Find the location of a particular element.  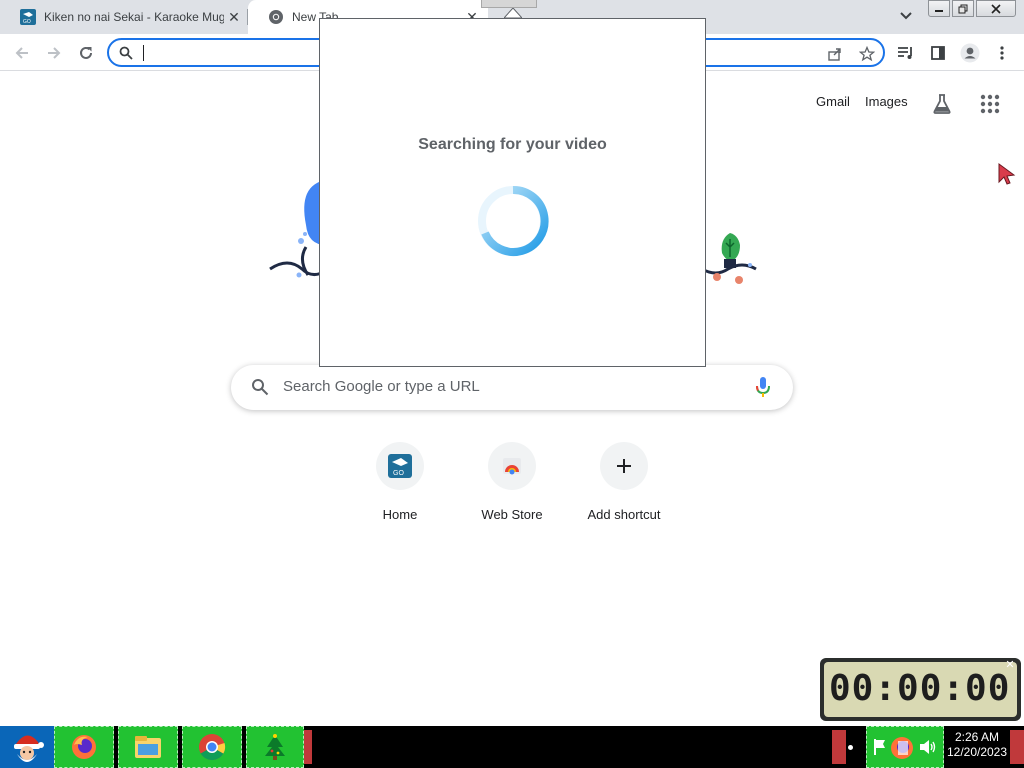

minimize-button is located at coordinates (939, 8).